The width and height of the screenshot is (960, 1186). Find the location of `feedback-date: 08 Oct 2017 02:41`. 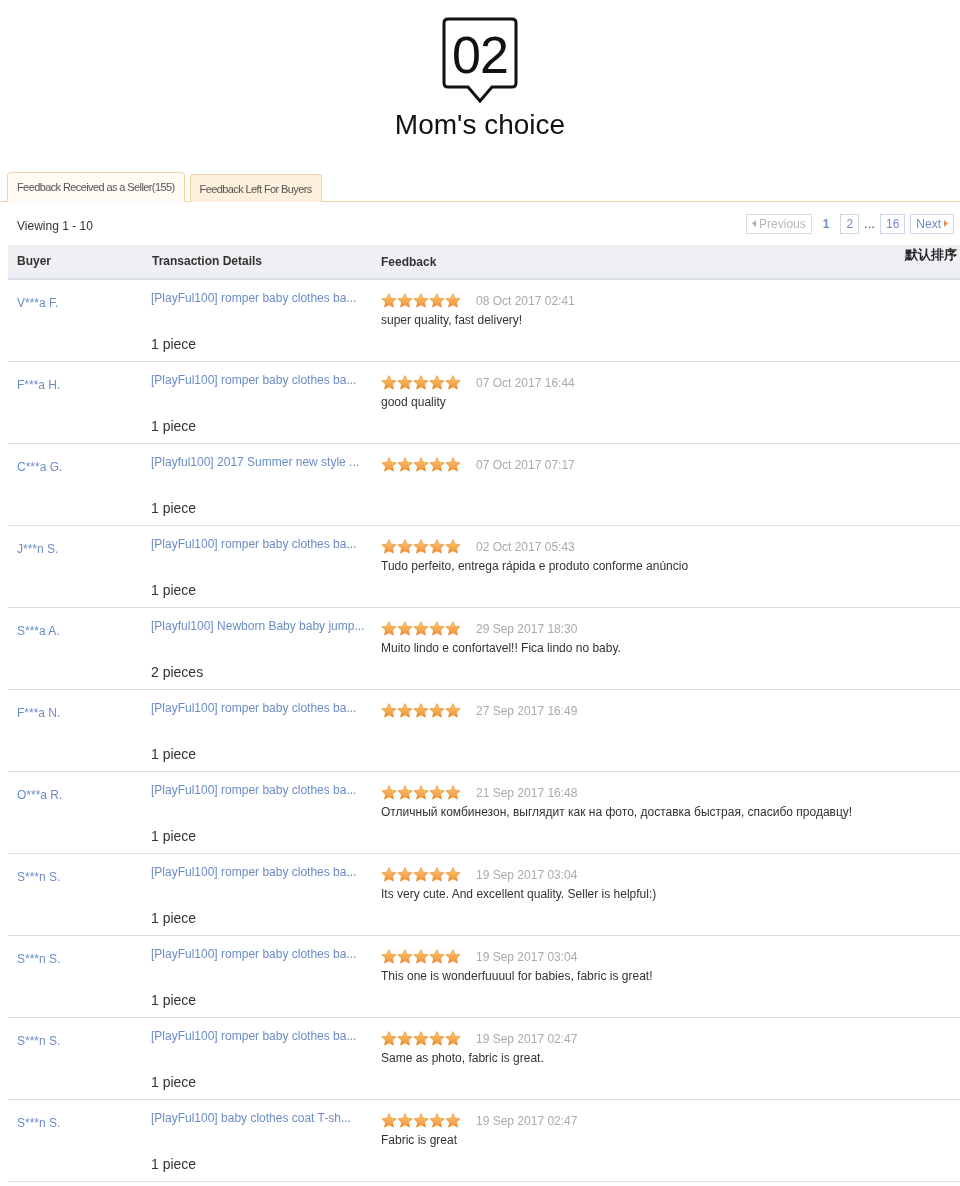

feedback-date: 08 Oct 2017 02:41 is located at coordinates (525, 300).